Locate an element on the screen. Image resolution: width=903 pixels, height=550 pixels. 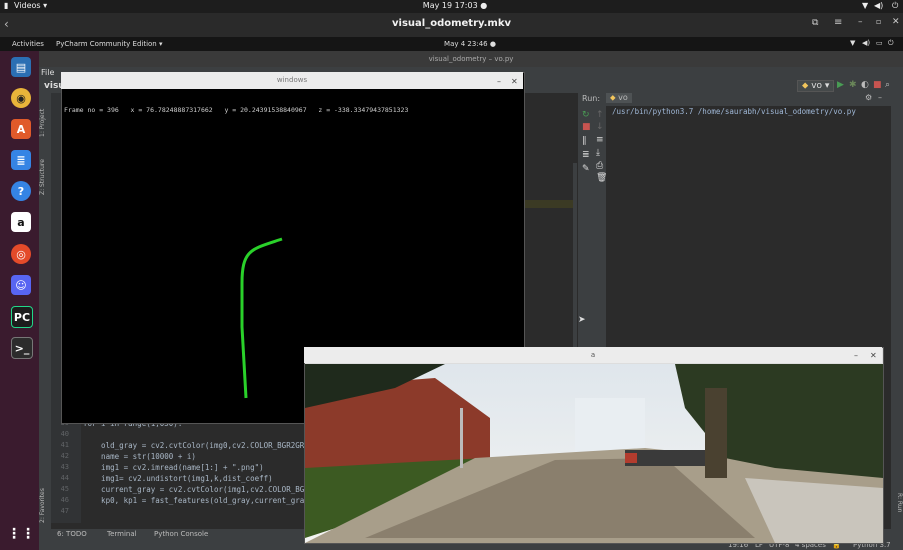
writer-icon: ≣ is located at coordinates (21, 160).